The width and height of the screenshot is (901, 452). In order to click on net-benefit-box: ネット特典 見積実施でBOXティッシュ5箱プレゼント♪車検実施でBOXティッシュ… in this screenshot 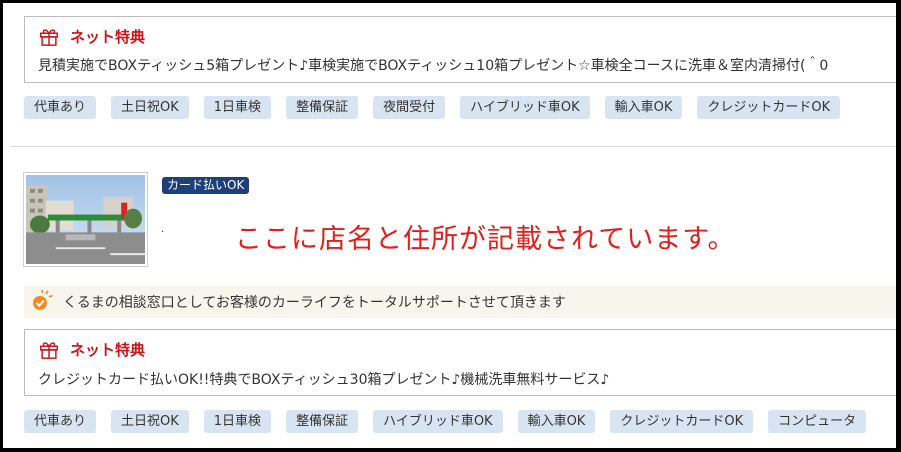, I will do `click(460, 49)`.